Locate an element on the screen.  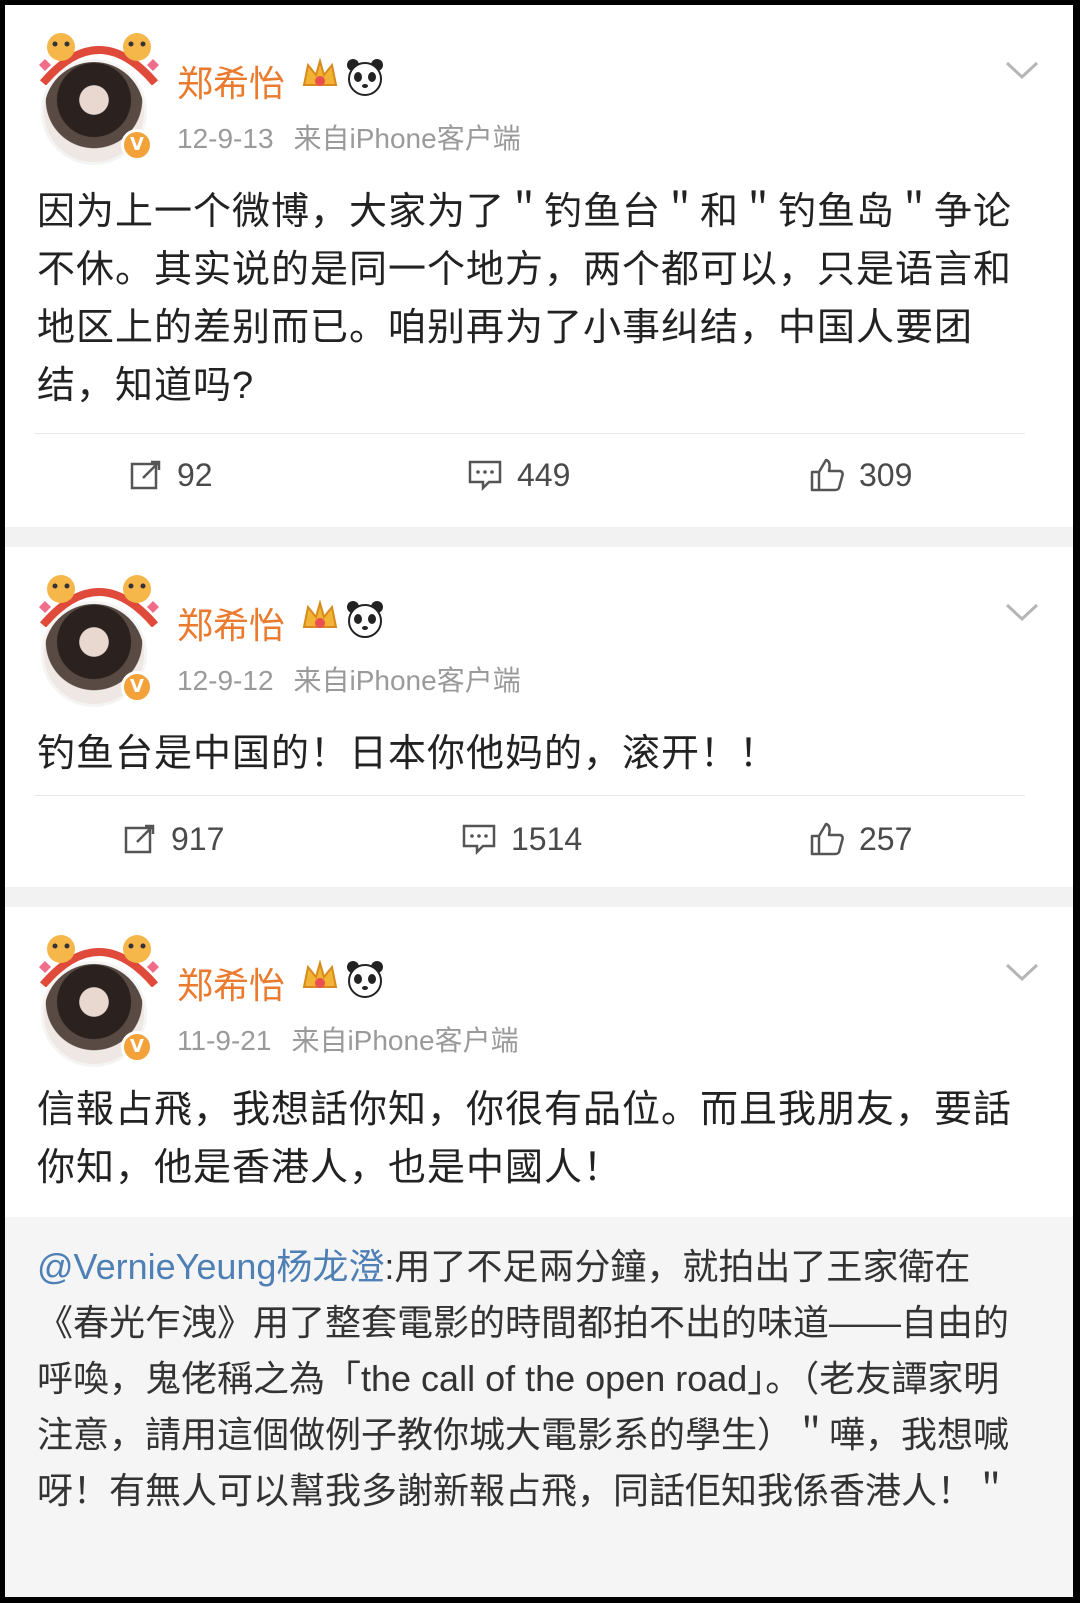
post-date: 12-9-12 is located at coordinates (225, 680).